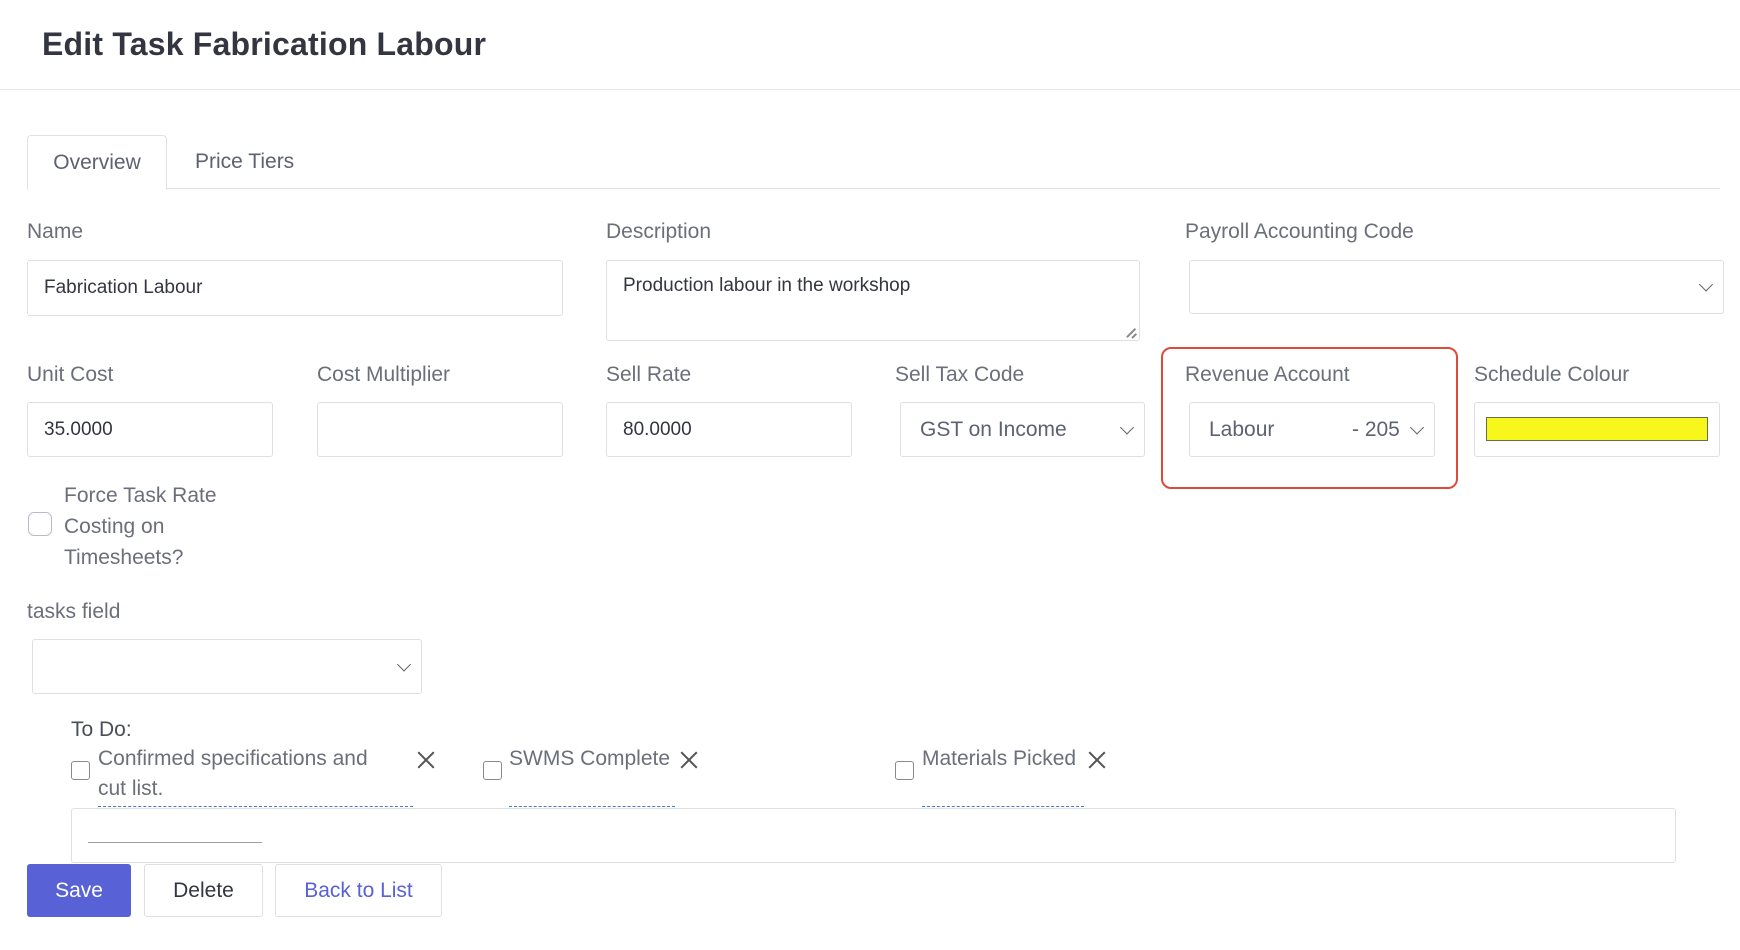 Image resolution: width=1740 pixels, height=950 pixels. I want to click on force-task-rate-checkbox, so click(40, 524).